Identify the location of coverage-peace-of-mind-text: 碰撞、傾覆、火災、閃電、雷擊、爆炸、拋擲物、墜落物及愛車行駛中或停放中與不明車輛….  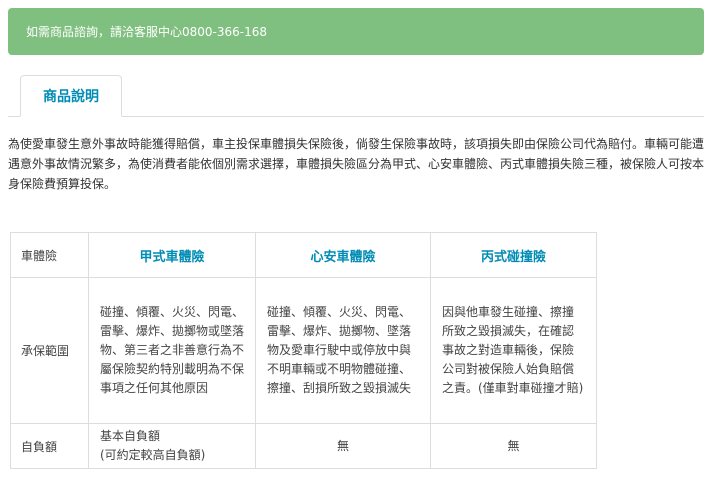
(339, 350).